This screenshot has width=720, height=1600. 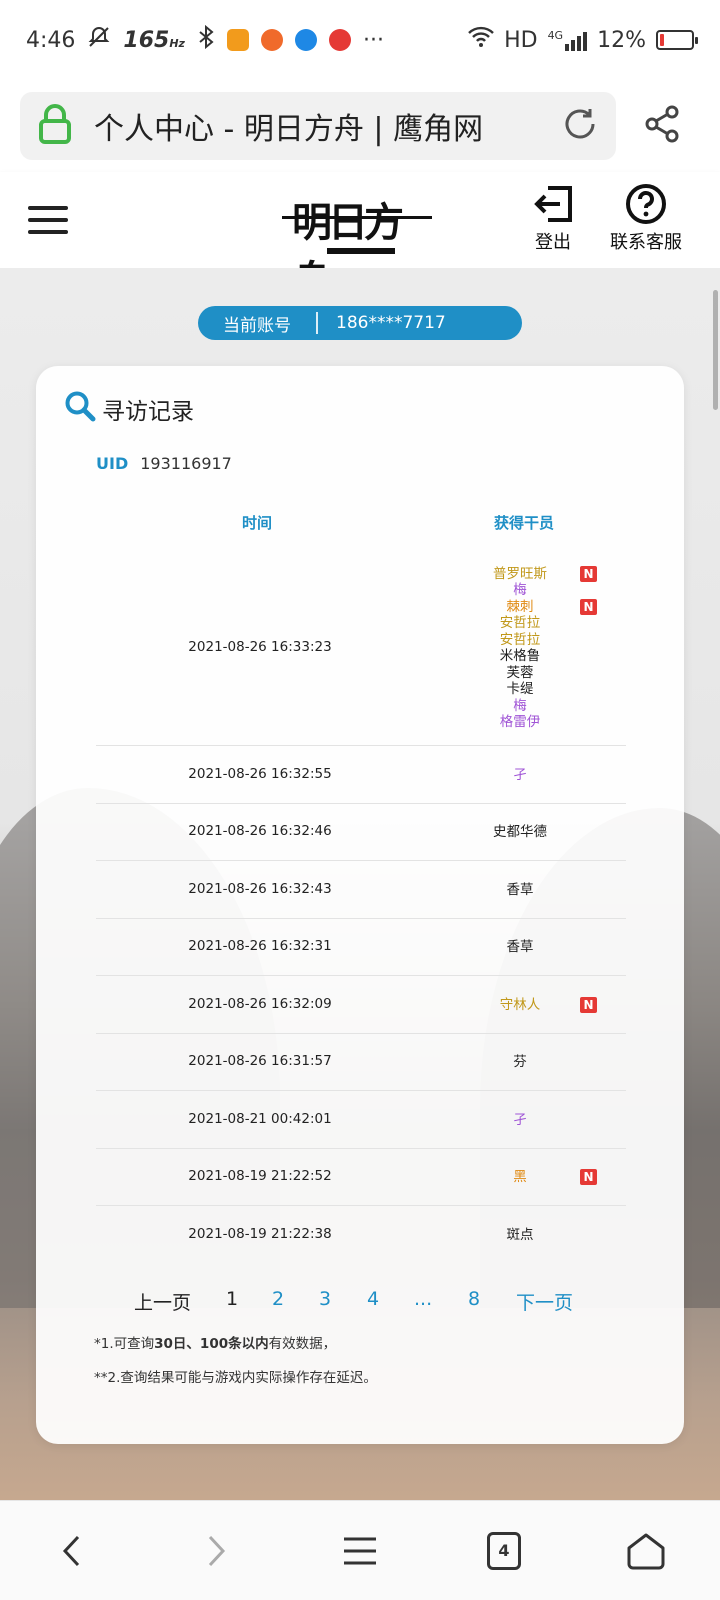 What do you see at coordinates (325, 1299) in the screenshot?
I see `page-3-button: 3` at bounding box center [325, 1299].